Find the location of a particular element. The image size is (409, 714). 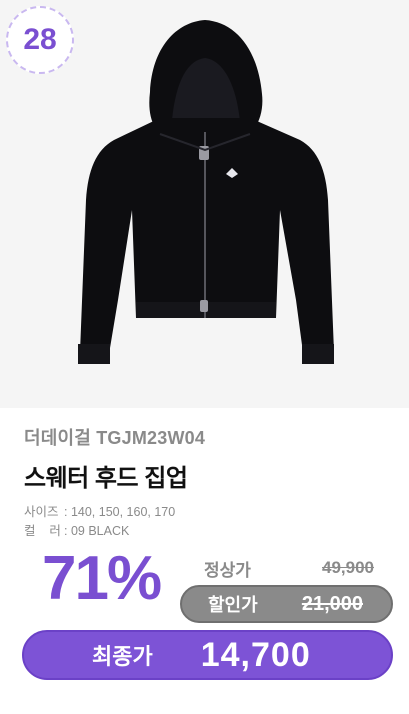

spec-value-size: : 140, 150, 160, 170 is located at coordinates (120, 512).